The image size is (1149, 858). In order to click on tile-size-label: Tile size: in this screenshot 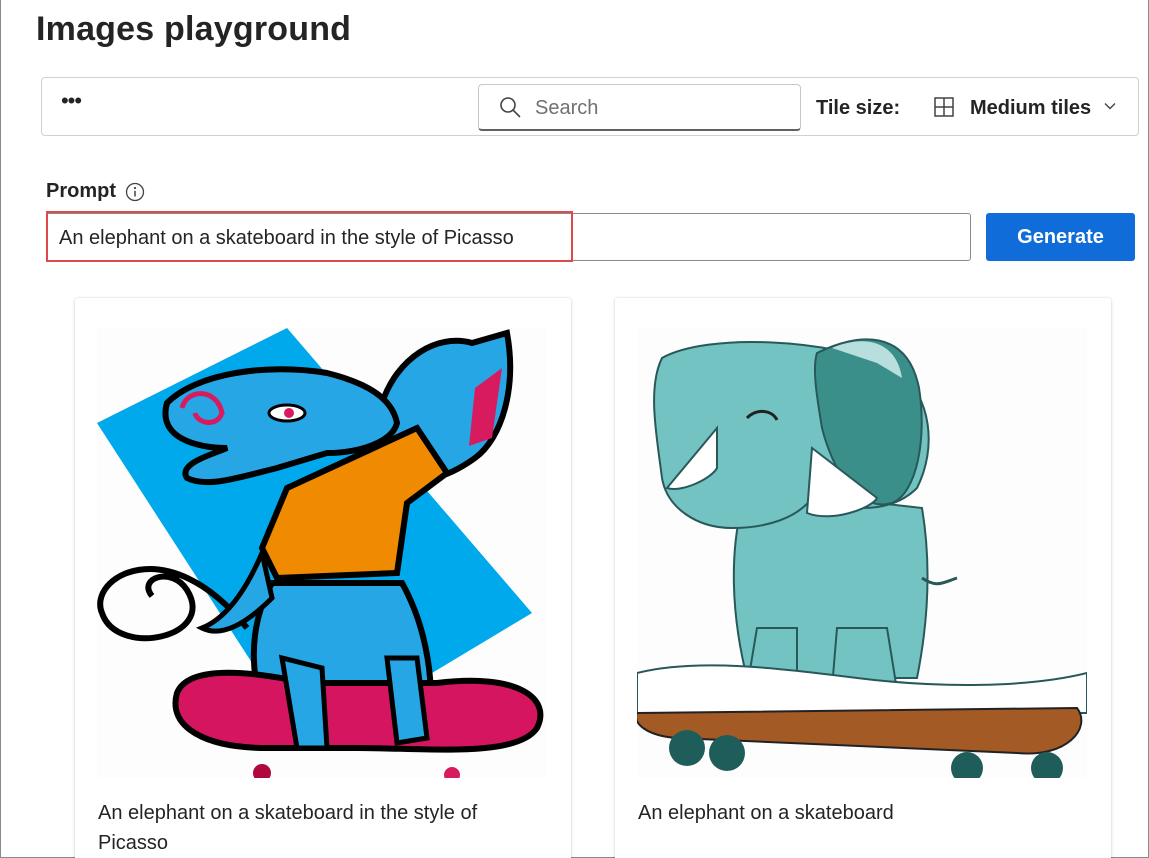, I will do `click(858, 108)`.